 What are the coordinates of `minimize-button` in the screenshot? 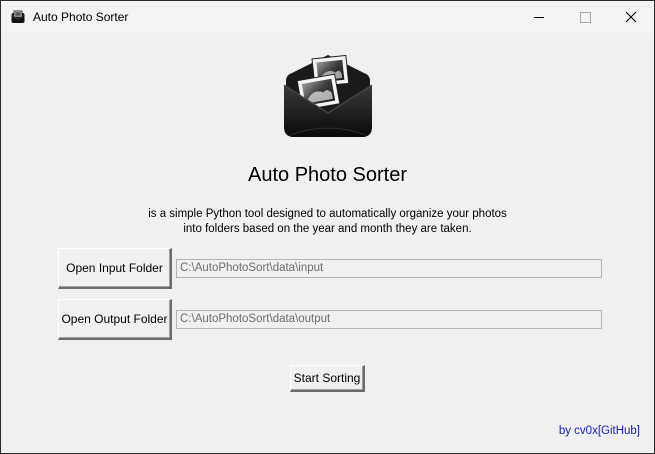 It's located at (539, 17).